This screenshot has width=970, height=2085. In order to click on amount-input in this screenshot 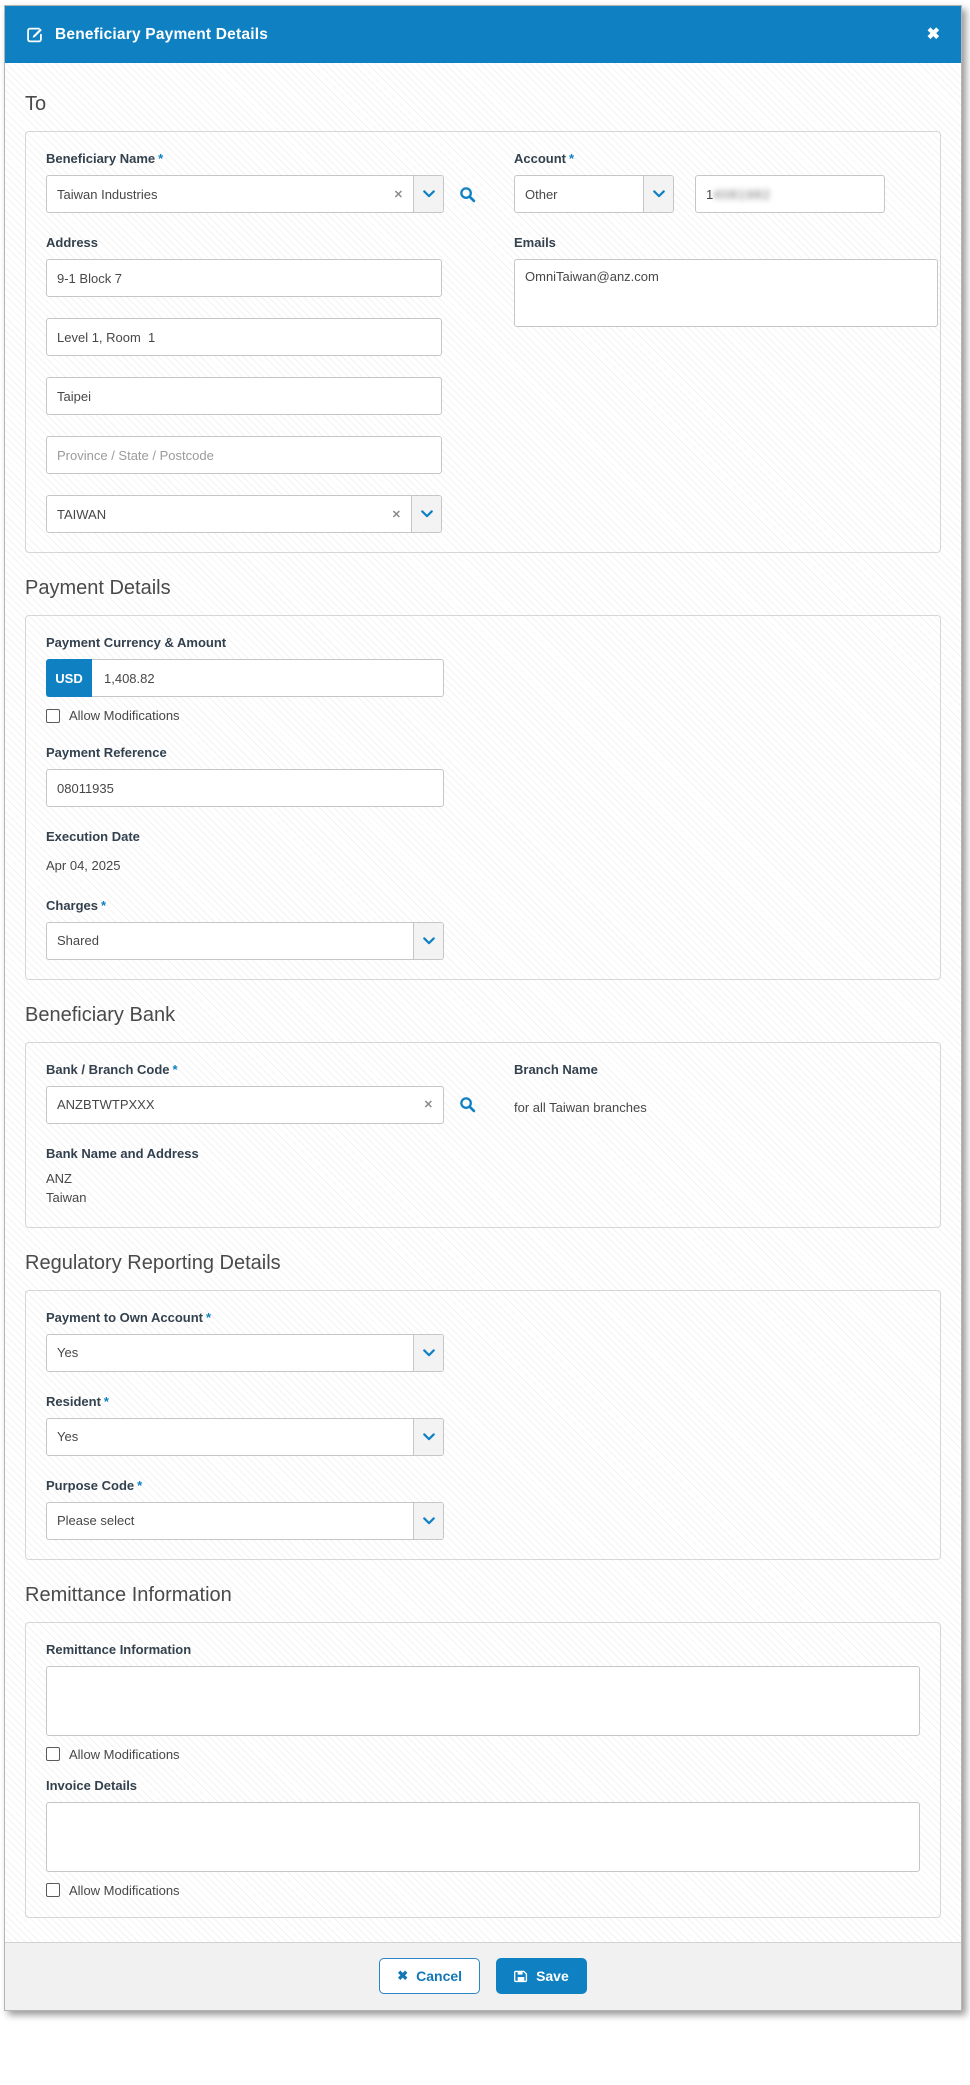, I will do `click(268, 678)`.